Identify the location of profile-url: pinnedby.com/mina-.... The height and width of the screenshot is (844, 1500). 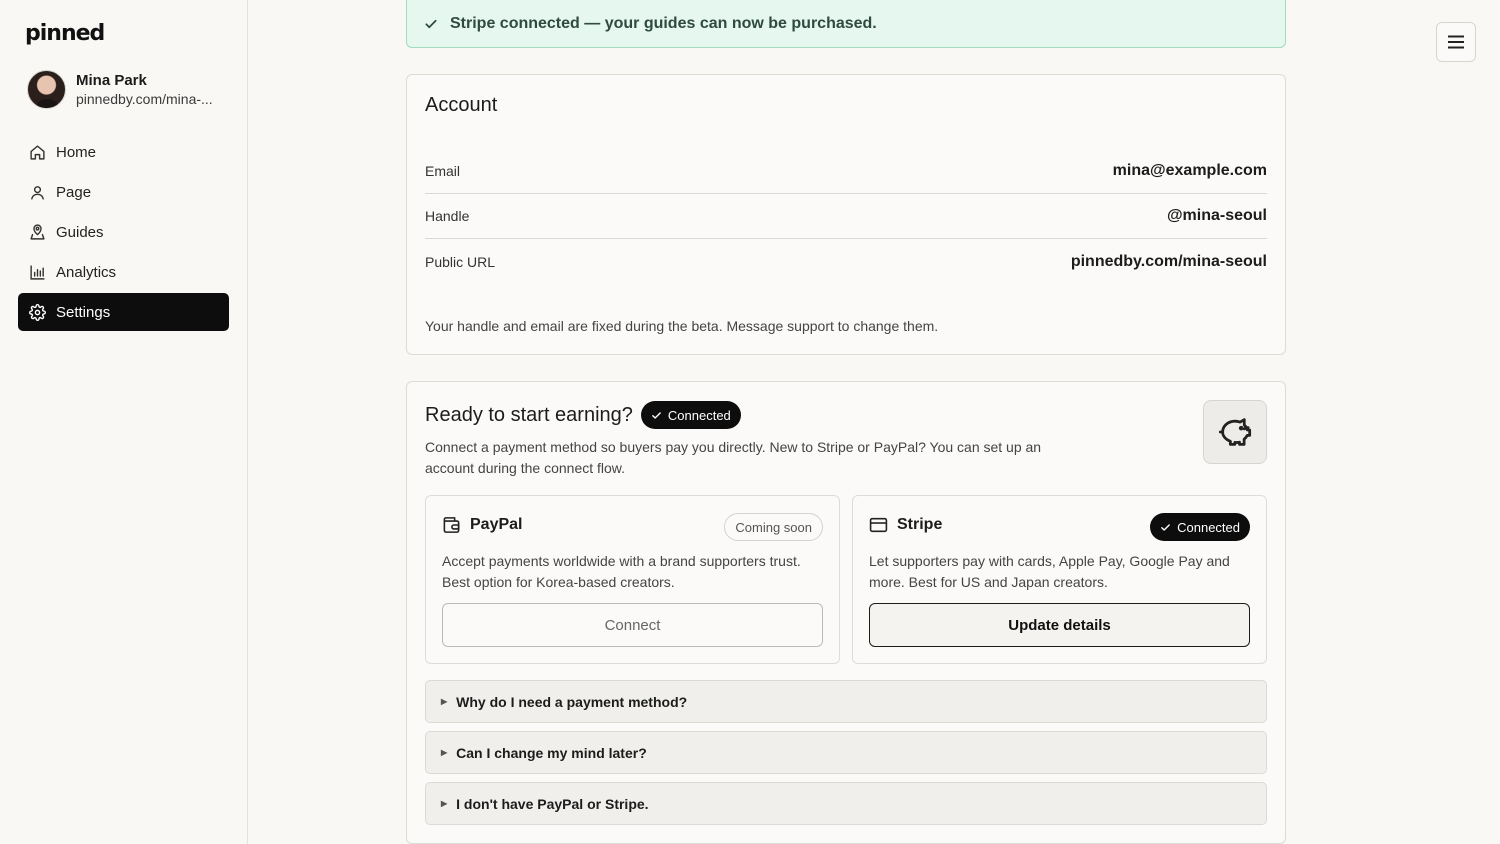
(144, 98).